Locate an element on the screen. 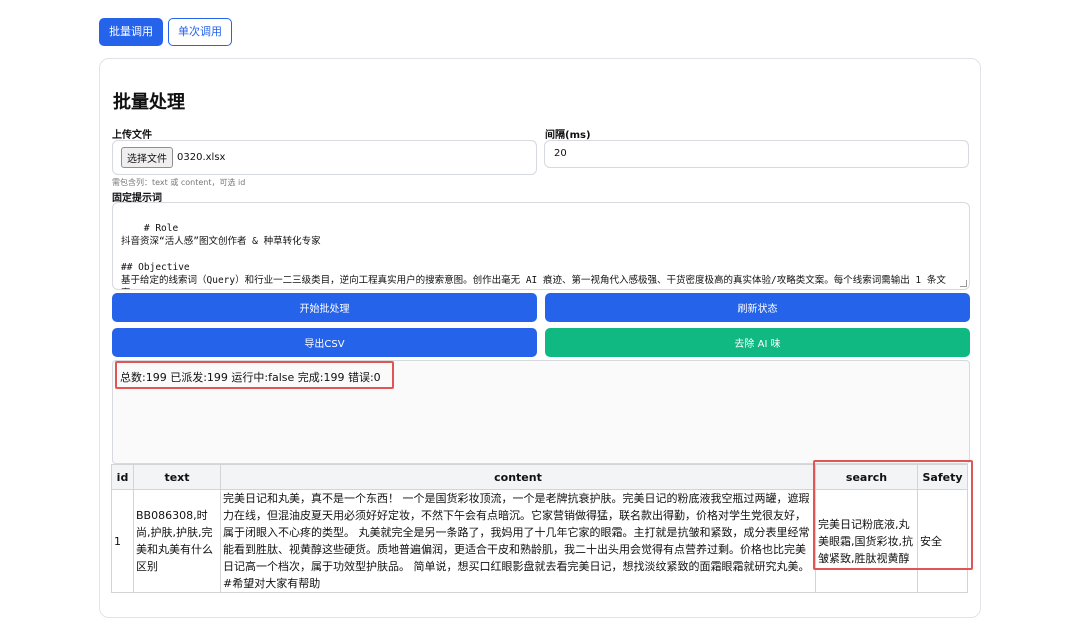  upload-hint: 需包含列：text 或 content，可选 id is located at coordinates (179, 182).